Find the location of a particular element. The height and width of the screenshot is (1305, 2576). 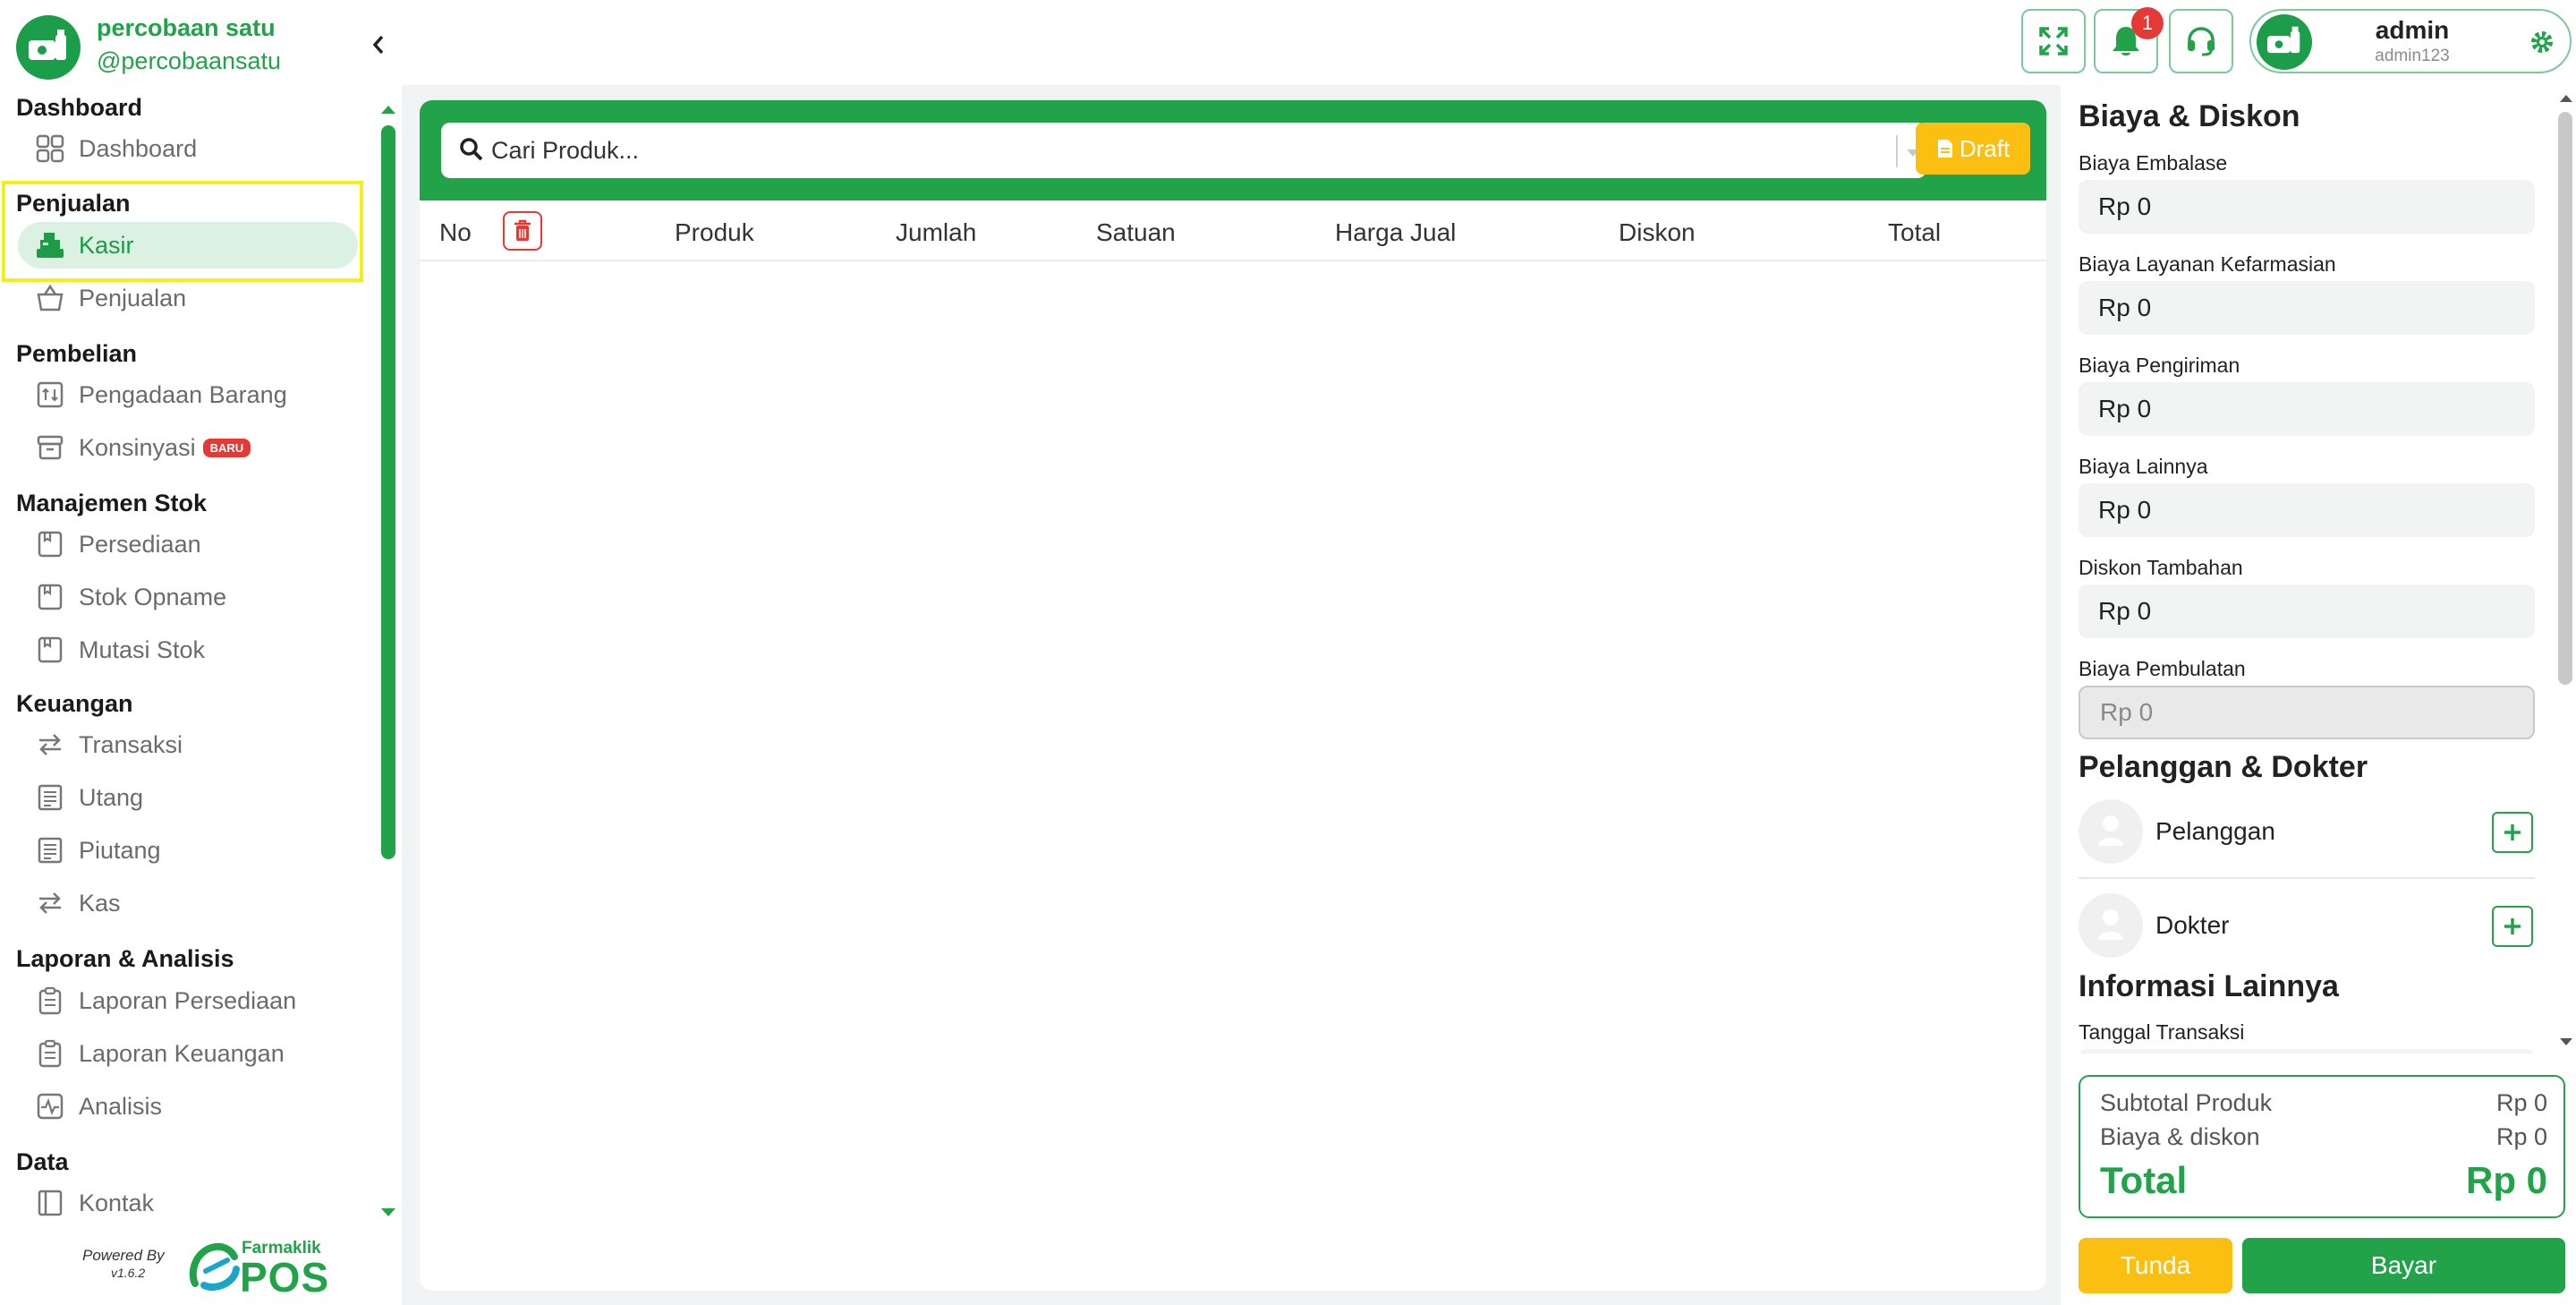

powered-by-label: Powered By is located at coordinates (123, 1255).